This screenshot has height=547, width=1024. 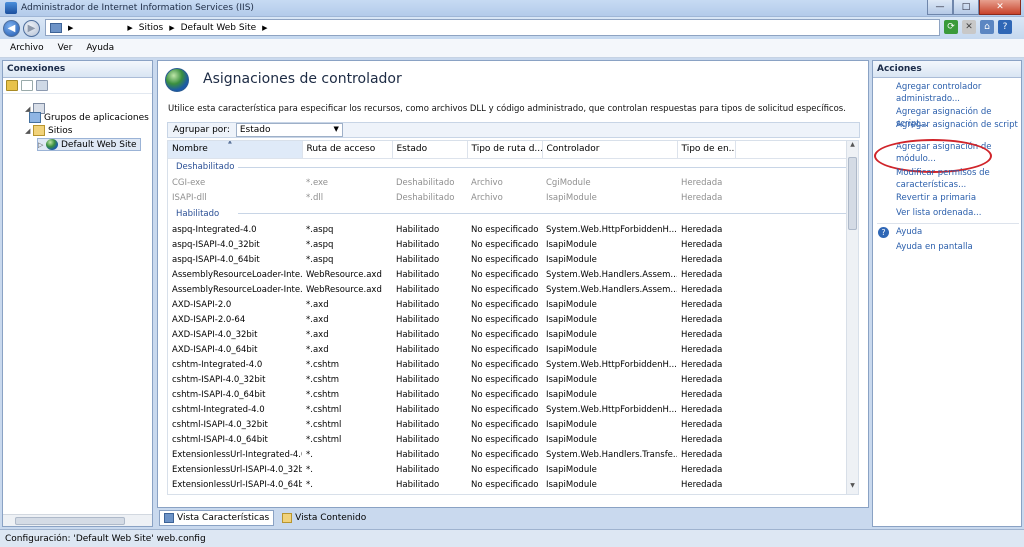 What do you see at coordinates (217, 517) in the screenshot?
I see `tab-features-view: Vista Características` at bounding box center [217, 517].